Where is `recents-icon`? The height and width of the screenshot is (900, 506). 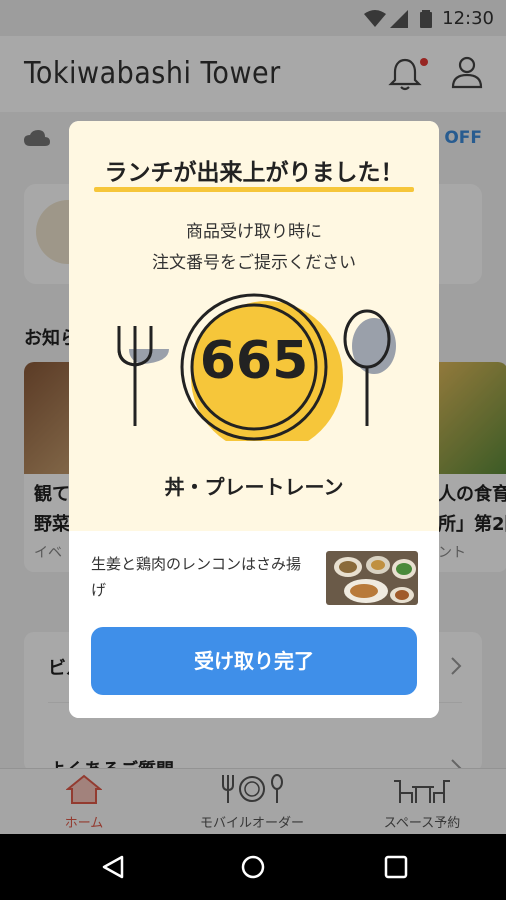 recents-icon is located at coordinates (396, 867).